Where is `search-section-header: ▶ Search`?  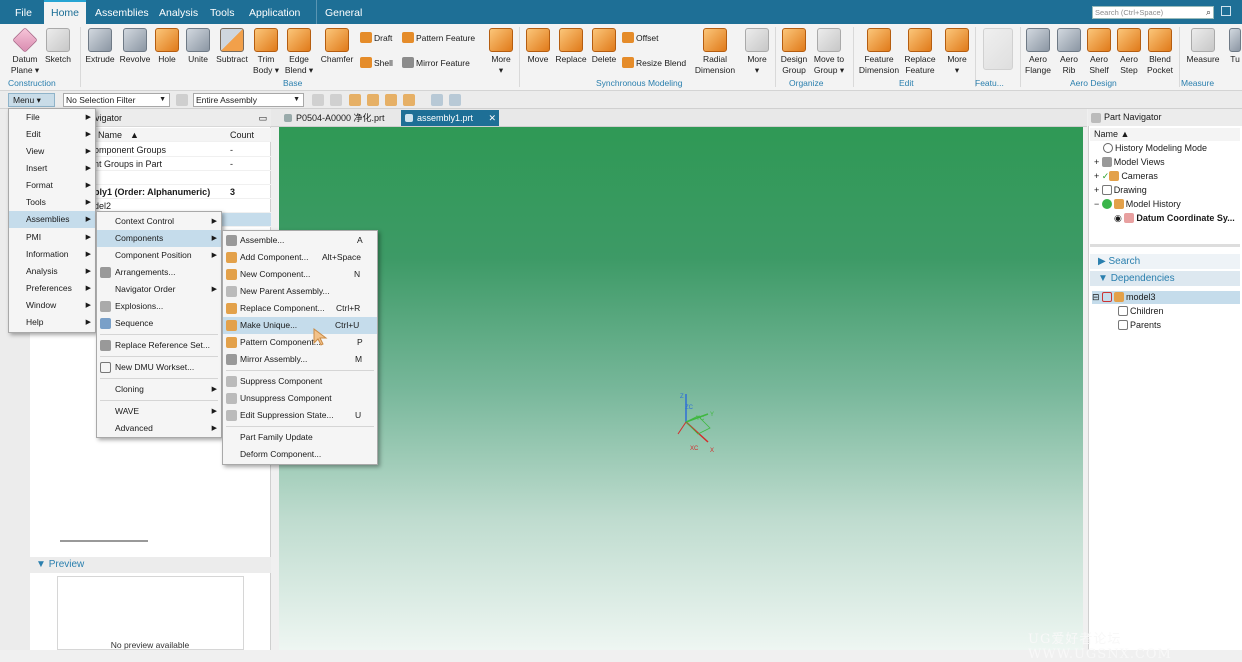 search-section-header: ▶ Search is located at coordinates (1165, 261).